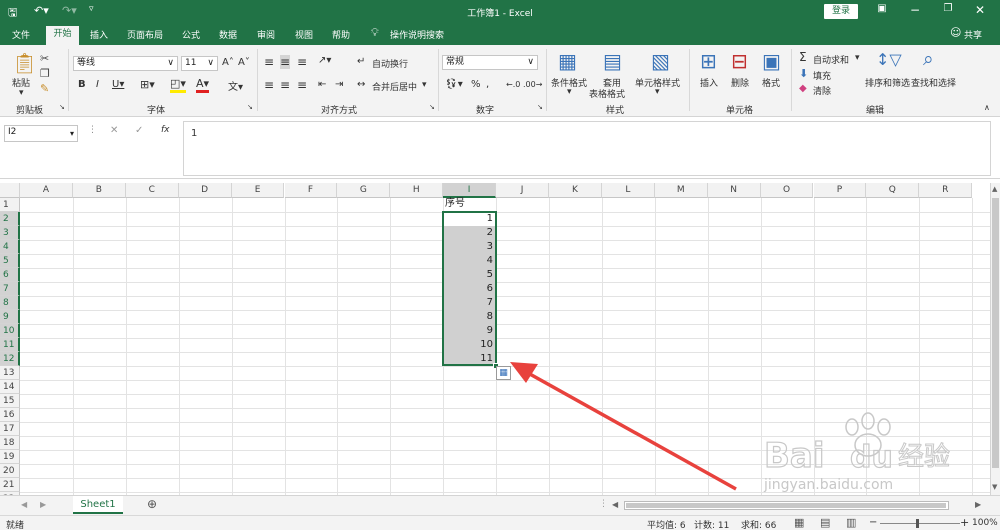 The width and height of the screenshot is (1000, 530). What do you see at coordinates (199, 63) in the screenshot?
I see `font-size-select: 11 ∨` at bounding box center [199, 63].